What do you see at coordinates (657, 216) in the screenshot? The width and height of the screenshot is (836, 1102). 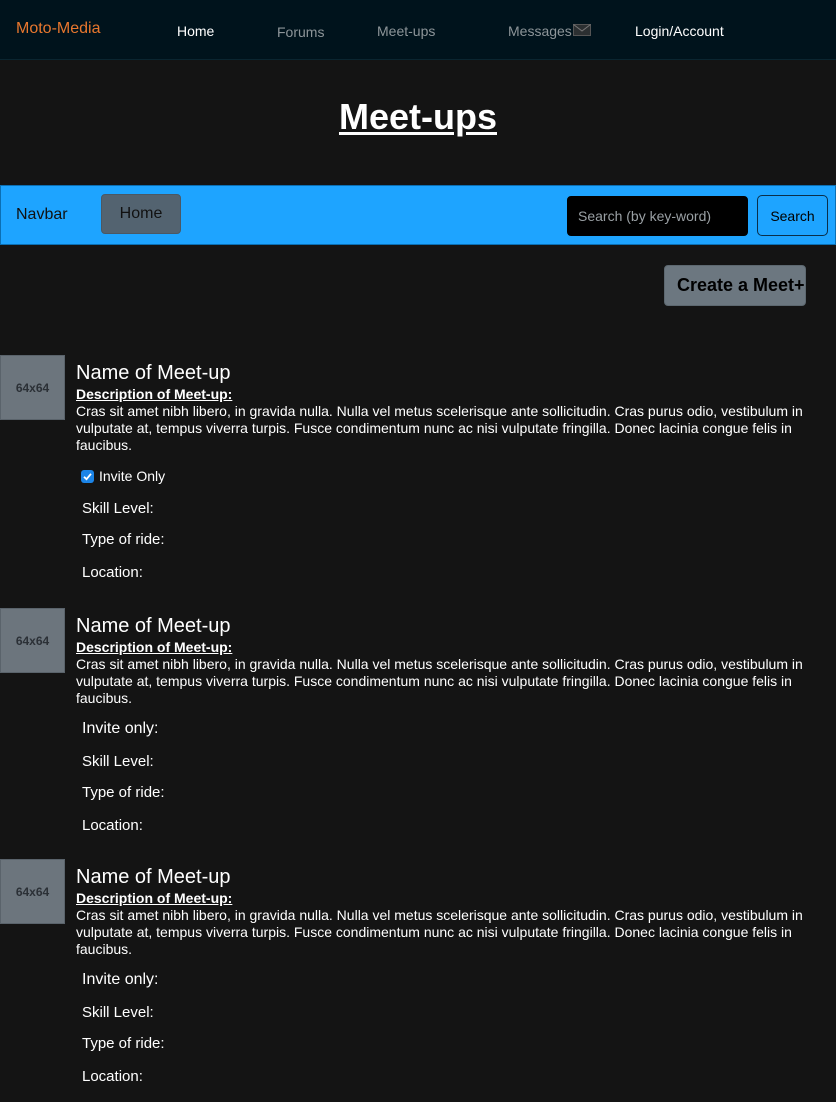 I see `search-input` at bounding box center [657, 216].